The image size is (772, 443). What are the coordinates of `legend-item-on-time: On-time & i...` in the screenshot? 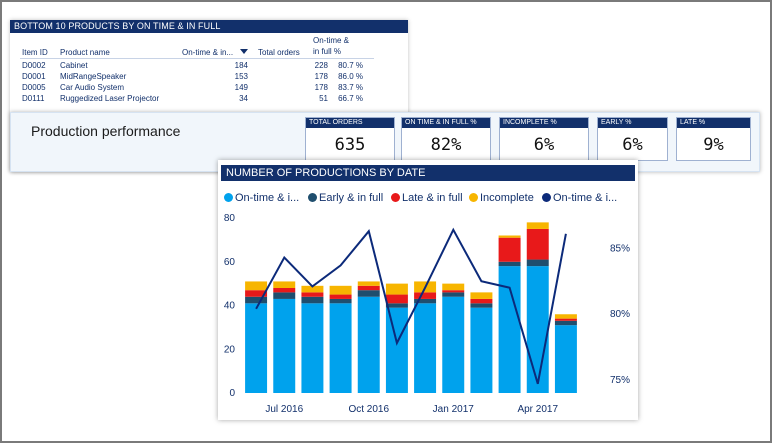 It's located at (261, 198).